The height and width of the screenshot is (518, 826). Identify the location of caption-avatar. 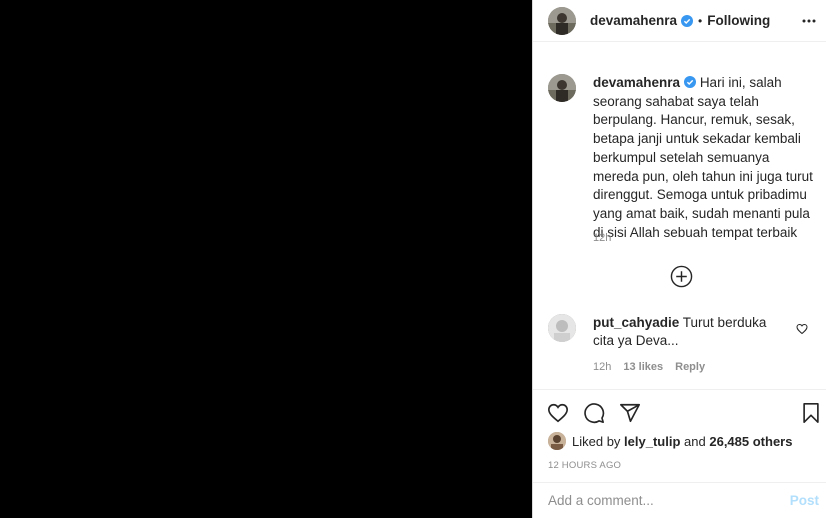
(562, 88).